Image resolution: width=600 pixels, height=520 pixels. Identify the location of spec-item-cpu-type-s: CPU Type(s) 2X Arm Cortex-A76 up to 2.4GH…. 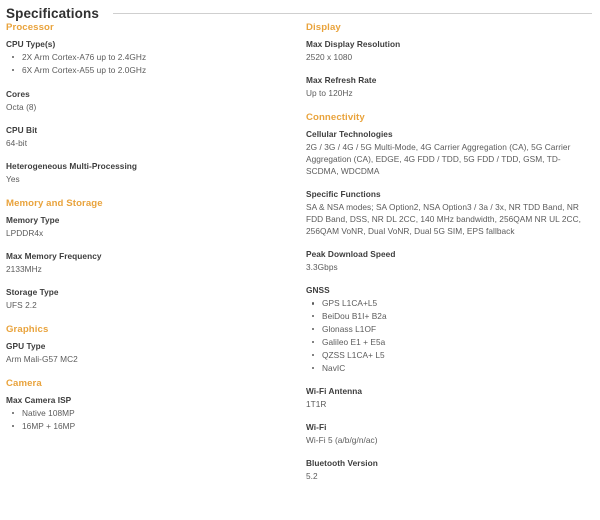
(151, 57).